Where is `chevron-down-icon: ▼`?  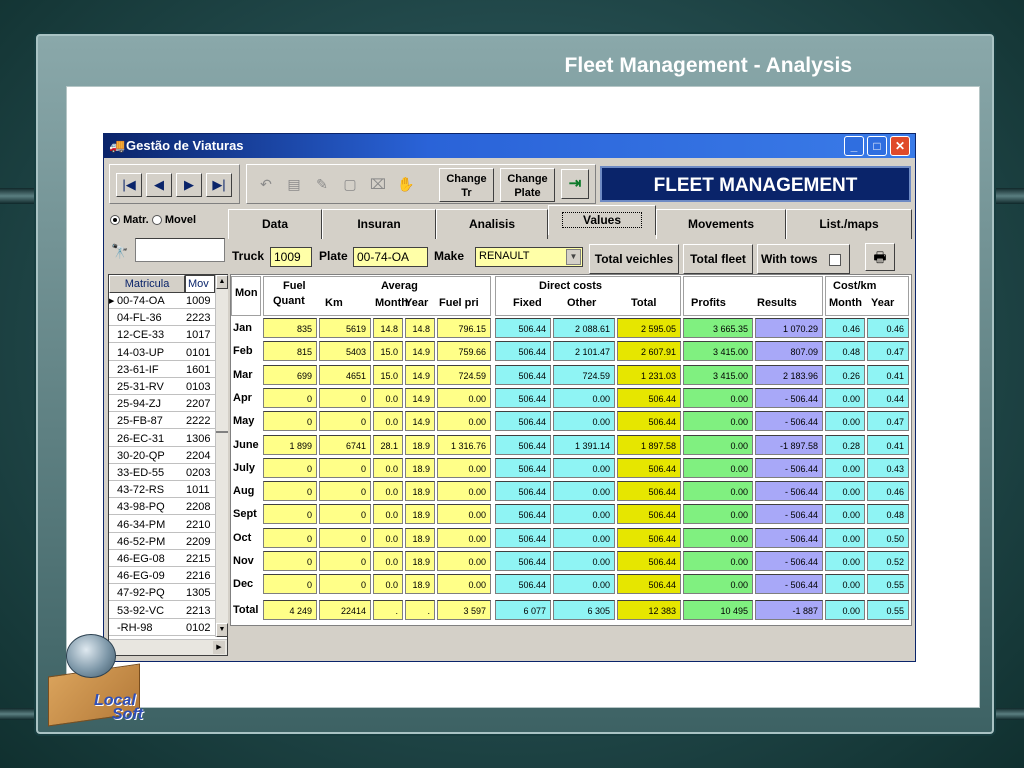
chevron-down-icon: ▼ is located at coordinates (573, 257).